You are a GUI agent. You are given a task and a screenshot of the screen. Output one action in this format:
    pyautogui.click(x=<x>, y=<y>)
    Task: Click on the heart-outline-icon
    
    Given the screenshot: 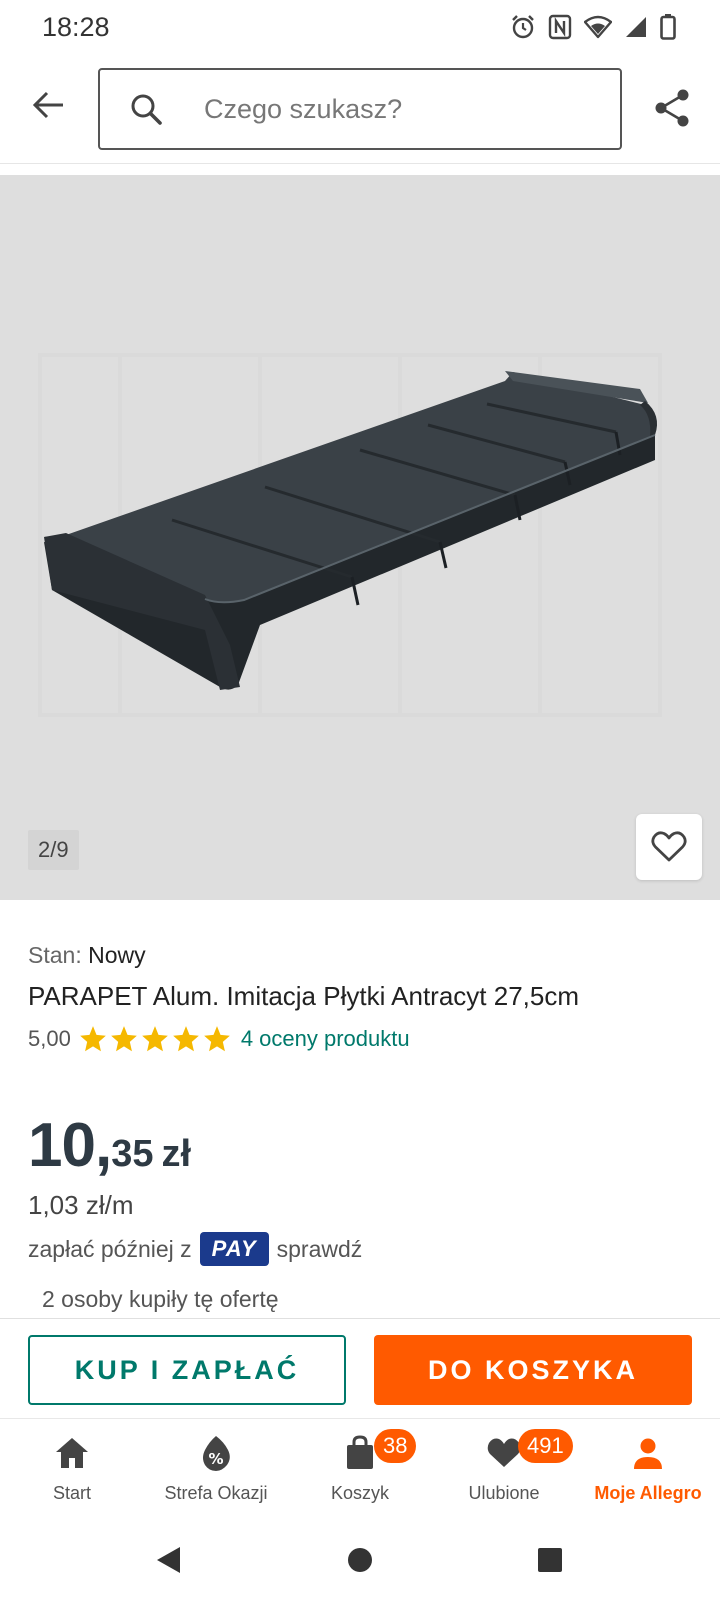 What is the action you would take?
    pyautogui.click(x=669, y=846)
    